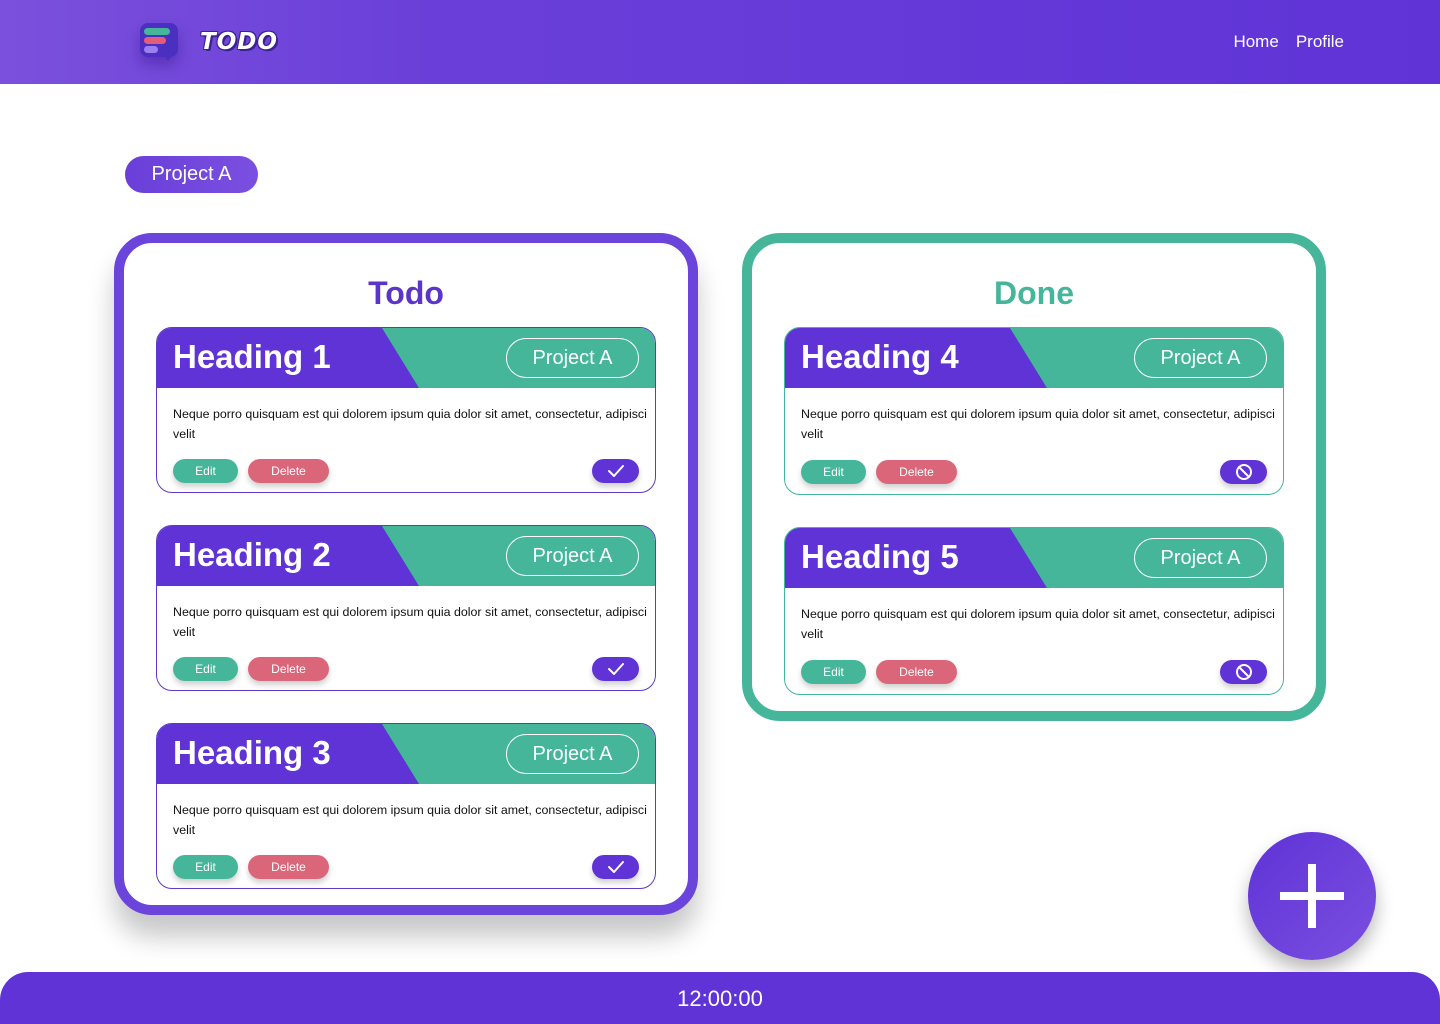 This screenshot has height=1024, width=1440. I want to click on logo-text: TODO, so click(239, 42).